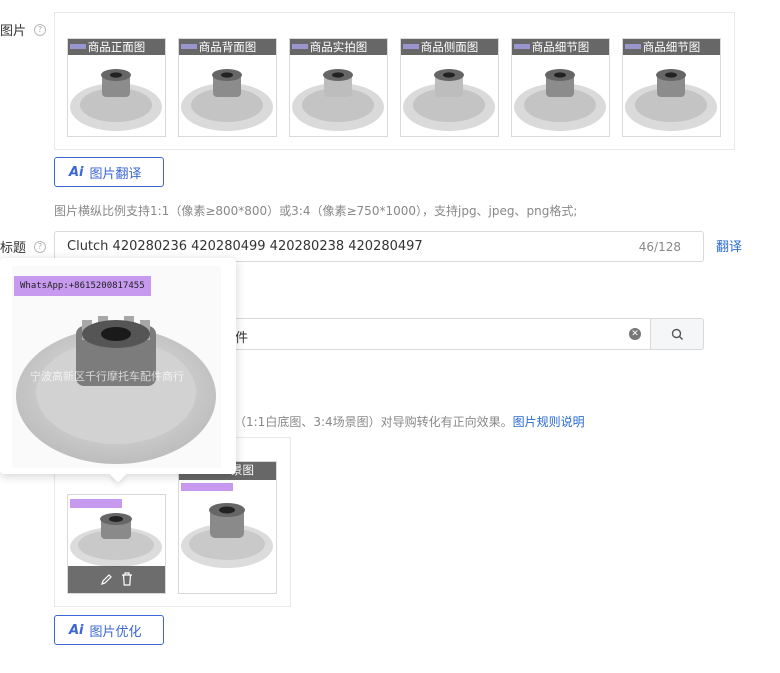 This screenshot has width=780, height=673. I want to click on search-button, so click(677, 334).